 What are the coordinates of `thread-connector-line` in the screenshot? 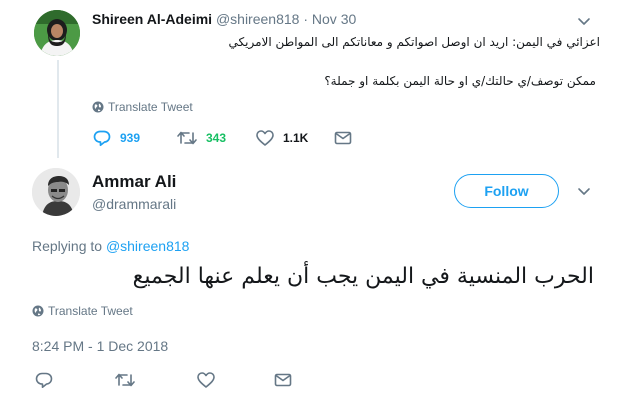 It's located at (58, 109).